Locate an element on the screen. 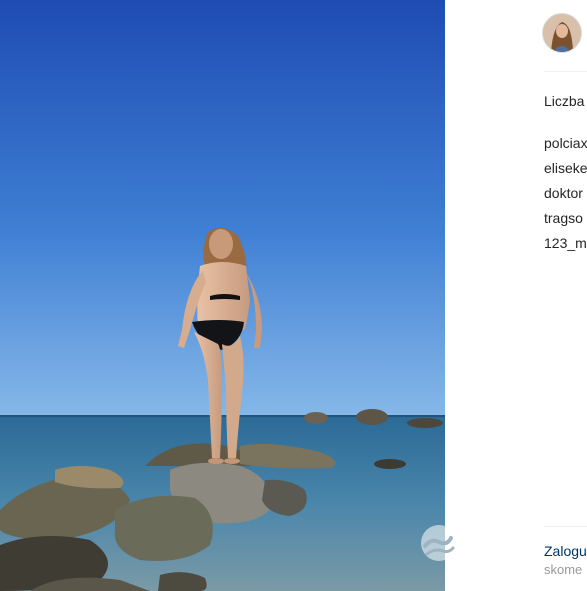 Image resolution: width=587 pixels, height=591 pixels. avatar is located at coordinates (562, 33).